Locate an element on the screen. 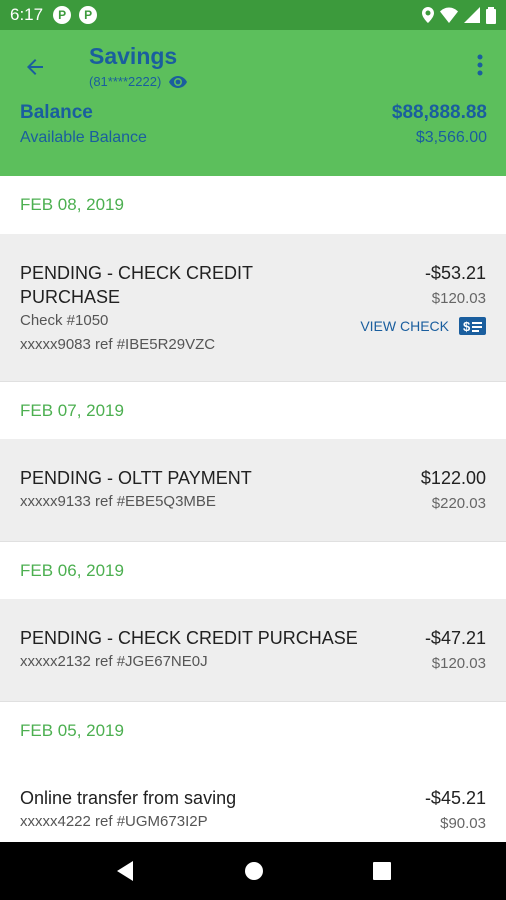 The height and width of the screenshot is (900, 506). nav-recents-icon is located at coordinates (382, 871).